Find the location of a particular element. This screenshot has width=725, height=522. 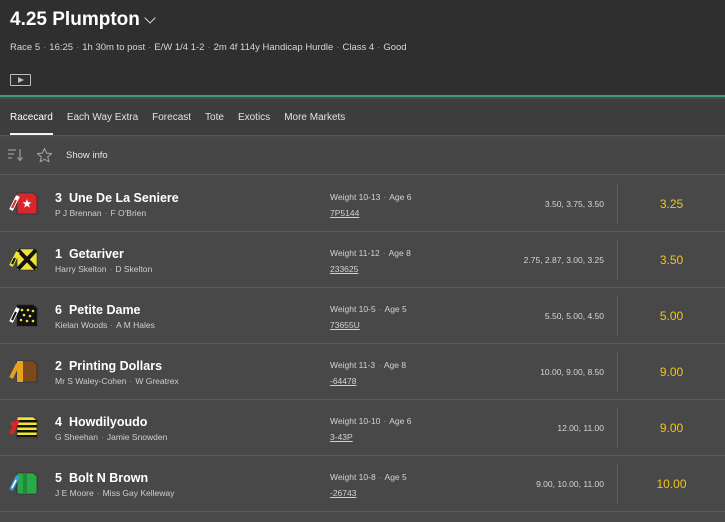

trainer-name: W Greatrex is located at coordinates (157, 381).